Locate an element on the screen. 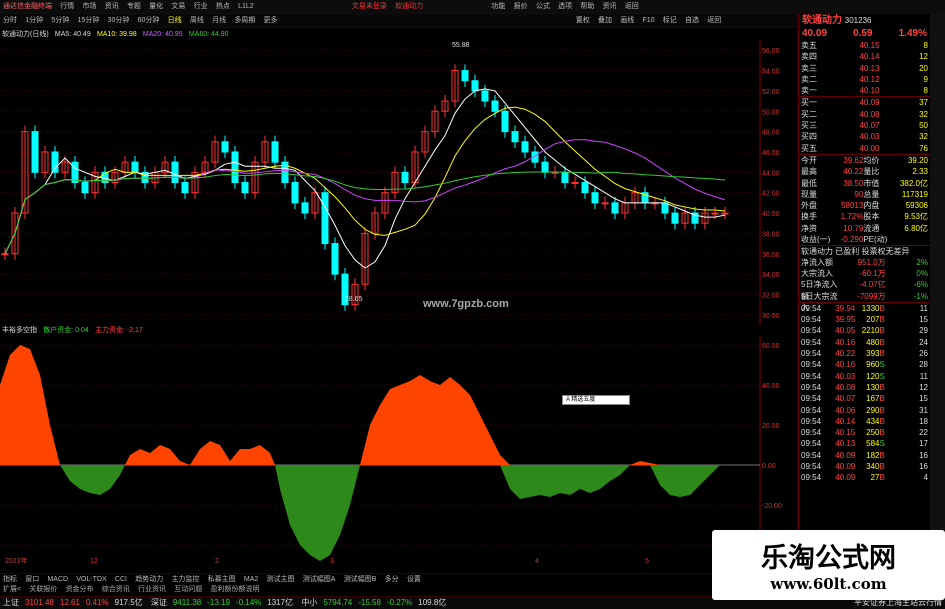 Image resolution: width=945 pixels, height=609 pixels. stat-row-cell: 最低 is located at coordinates (809, 183).